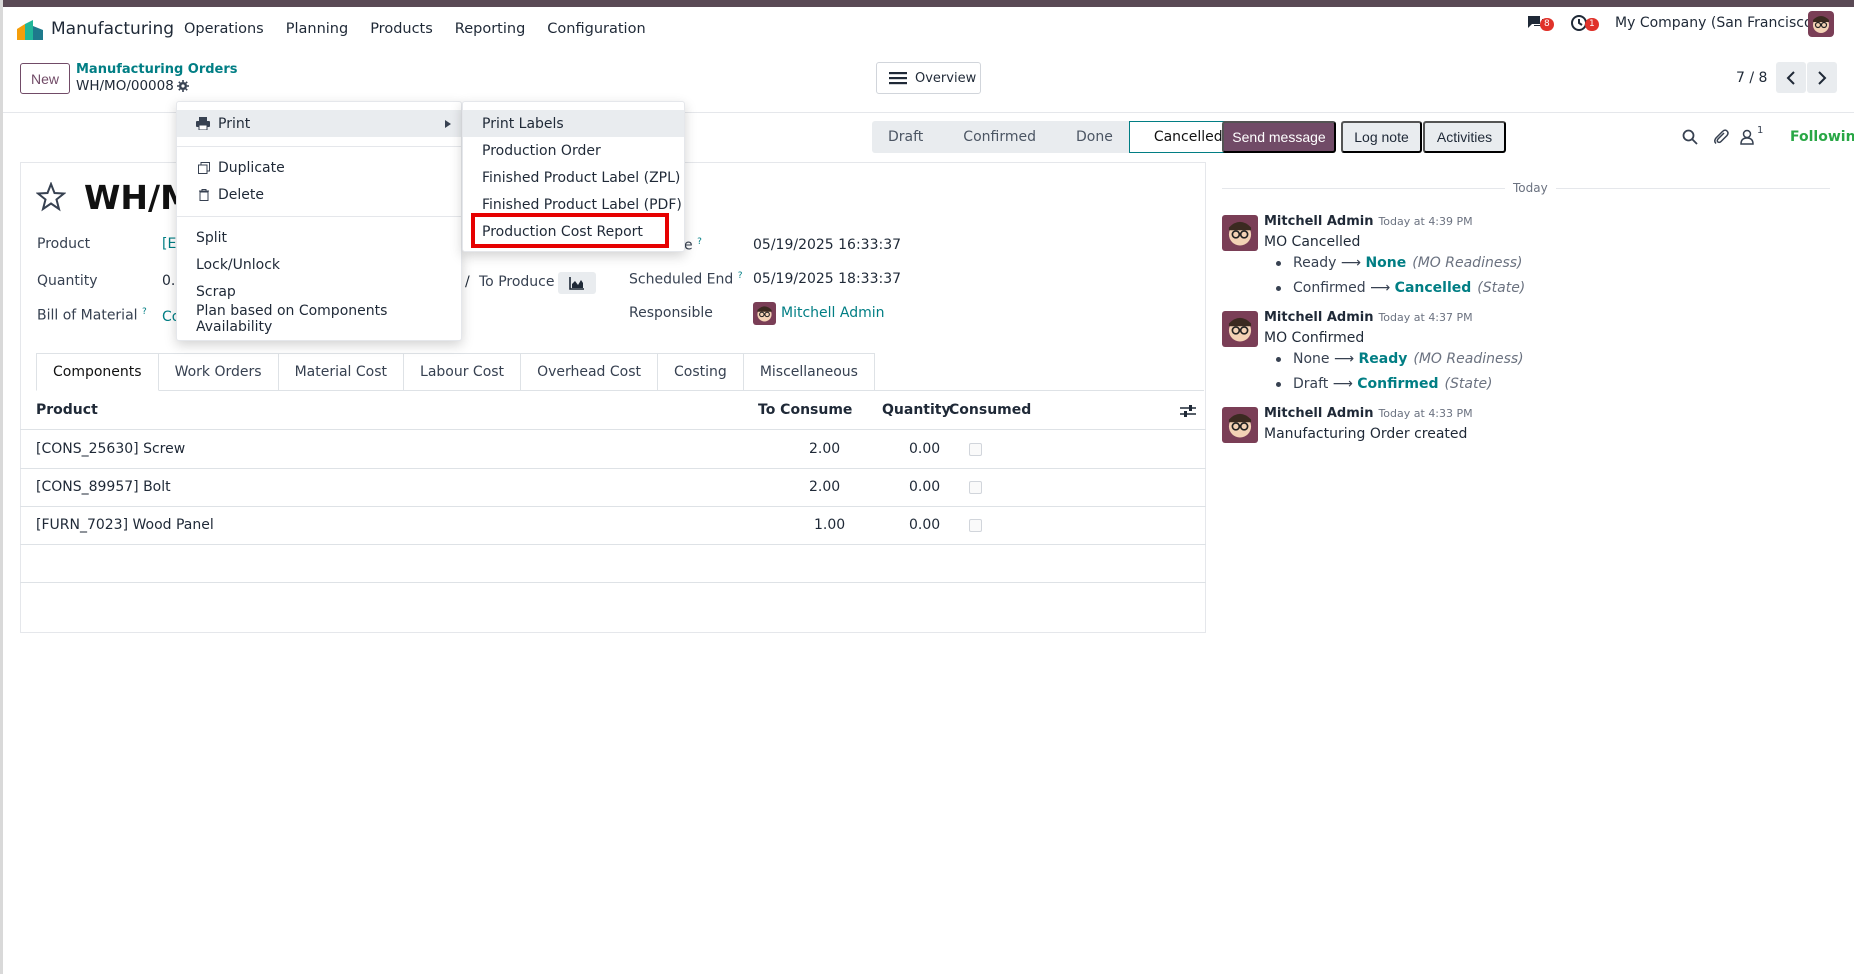 This screenshot has width=1854, height=974. Describe the element at coordinates (573, 123) in the screenshot. I see `print-labels-item: Print Labels` at that location.